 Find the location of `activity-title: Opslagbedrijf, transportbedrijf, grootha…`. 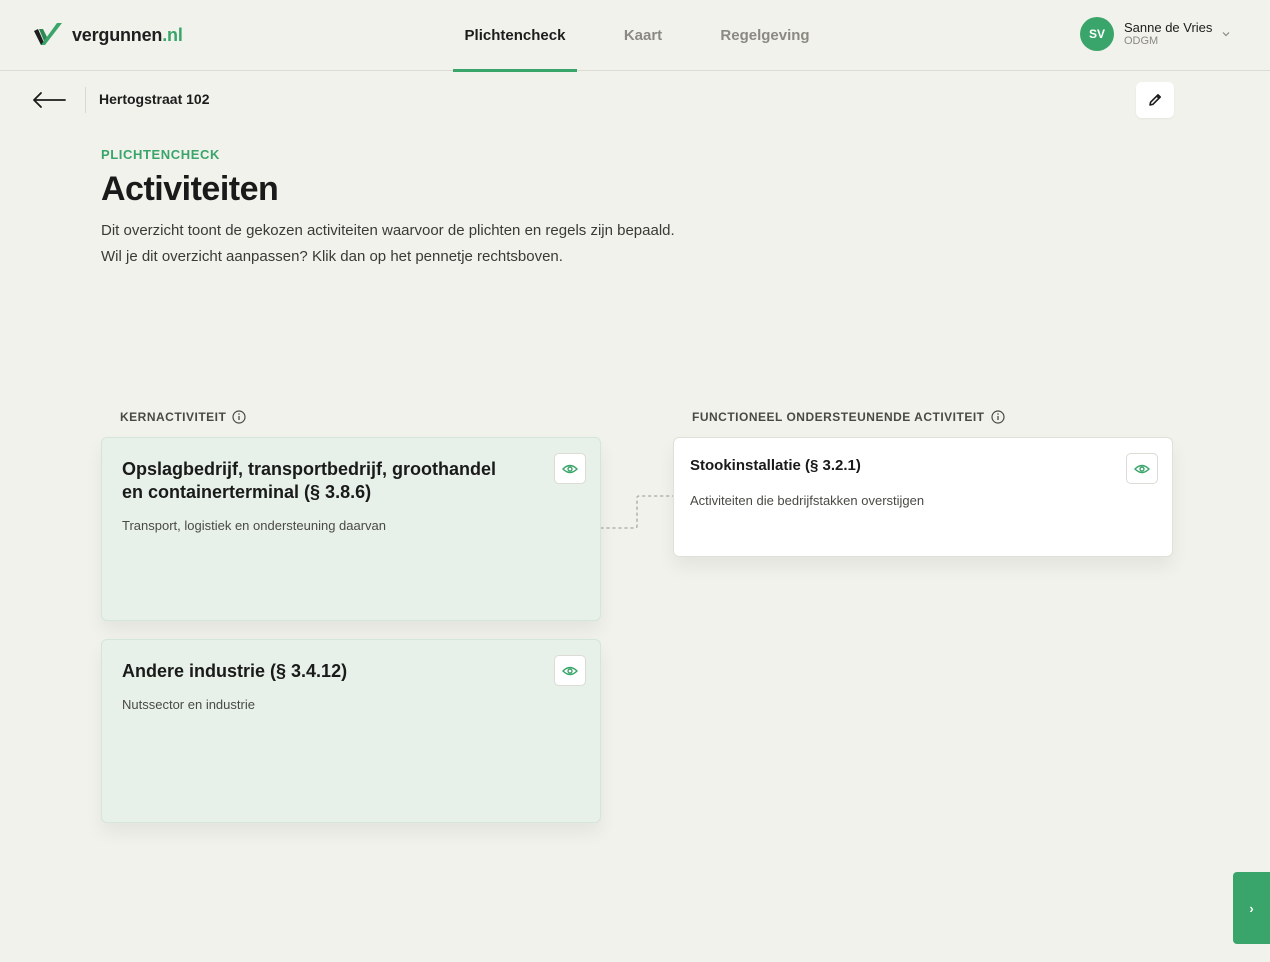

activity-title: Opslagbedrijf, transportbedrijf, grootha… is located at coordinates (309, 480).